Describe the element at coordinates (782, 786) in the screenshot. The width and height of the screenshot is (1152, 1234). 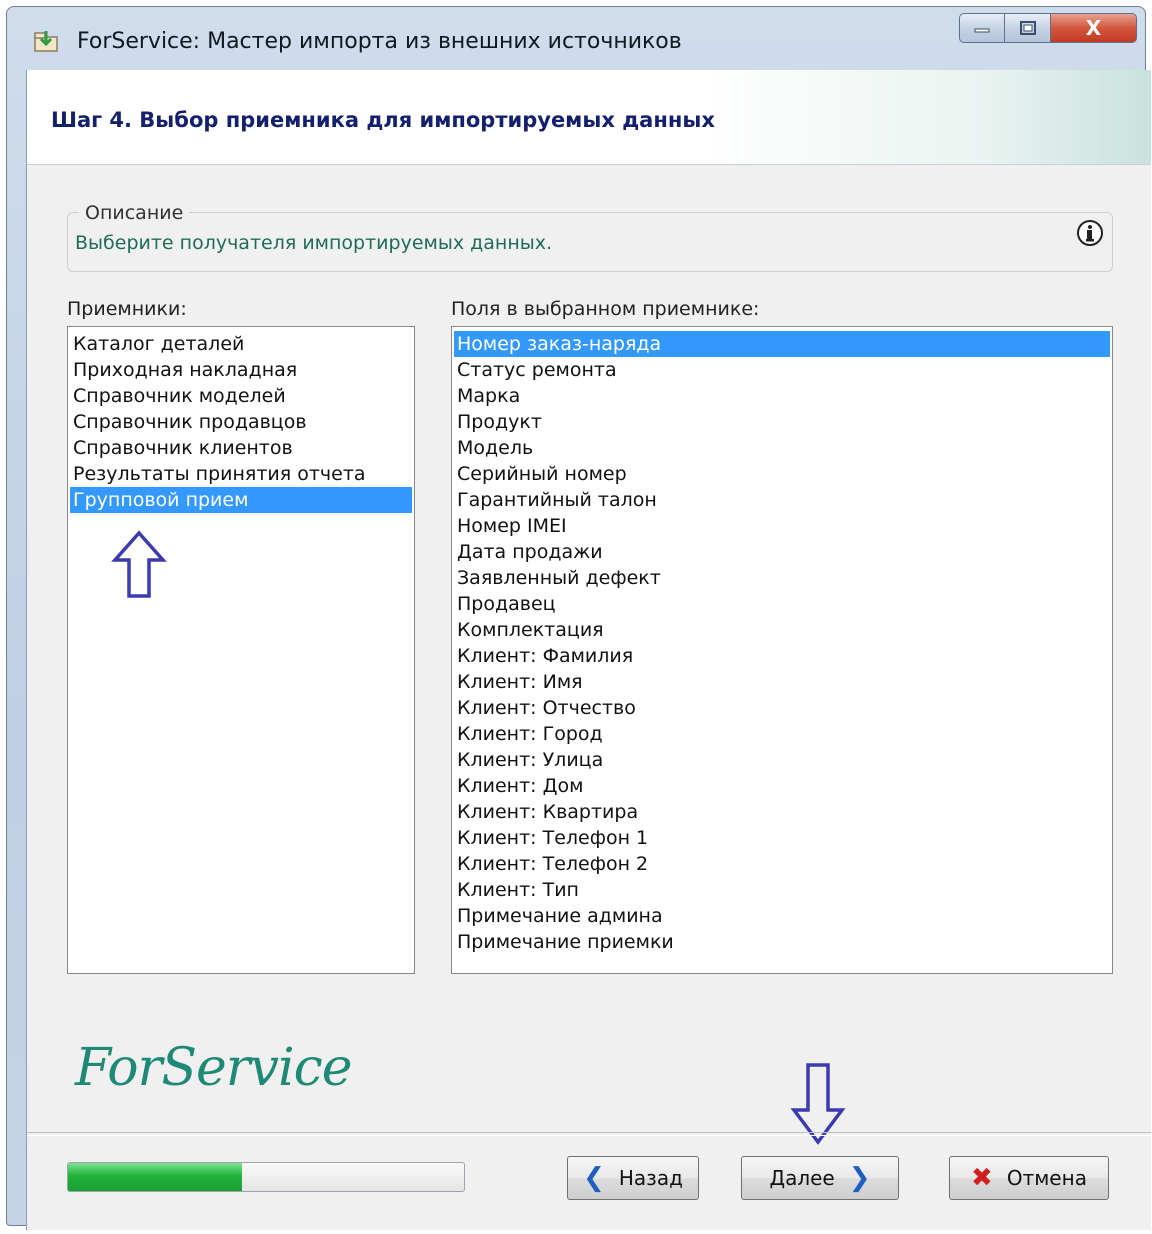
I see `field-list-item: Клиент: Дом` at that location.